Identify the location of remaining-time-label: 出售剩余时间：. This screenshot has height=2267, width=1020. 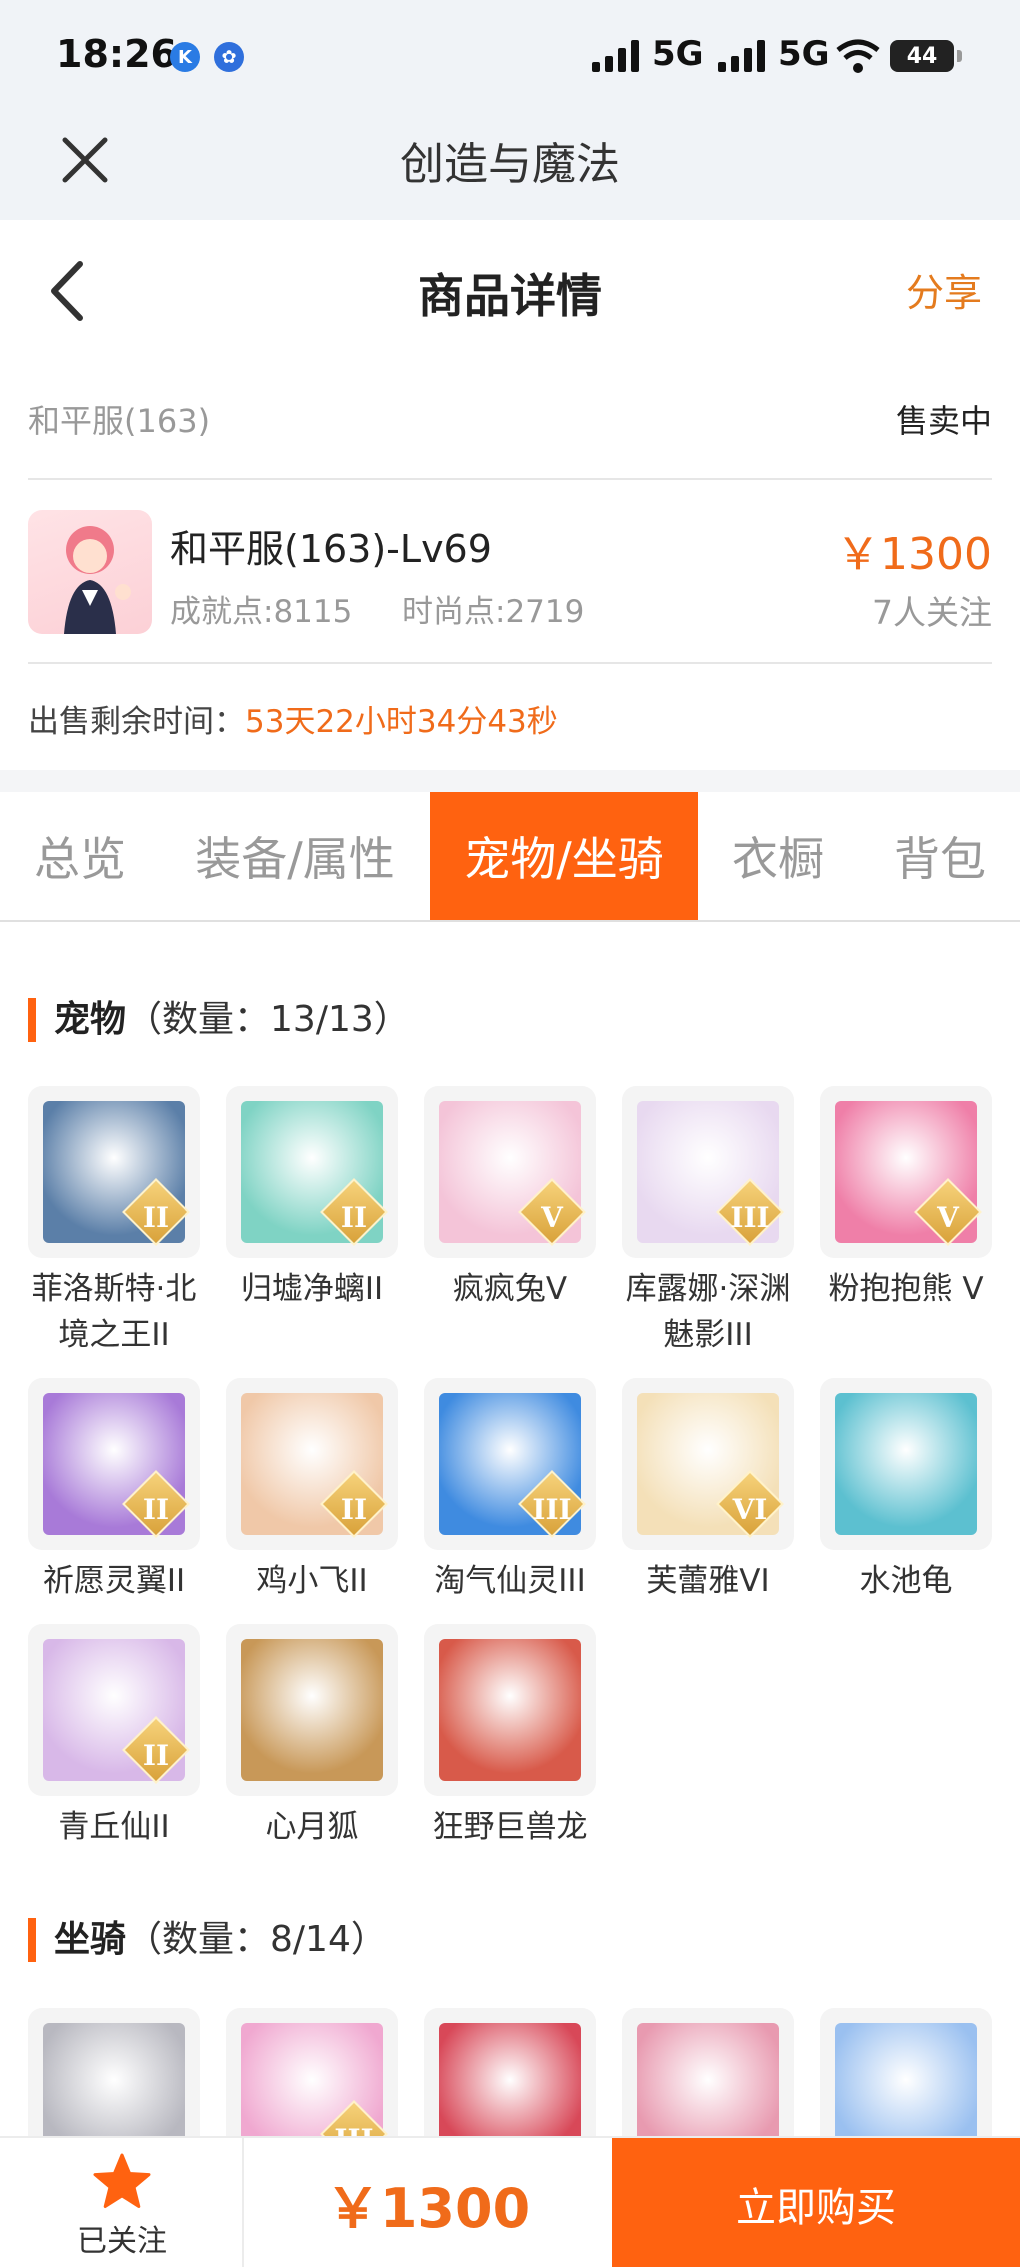
(136, 722).